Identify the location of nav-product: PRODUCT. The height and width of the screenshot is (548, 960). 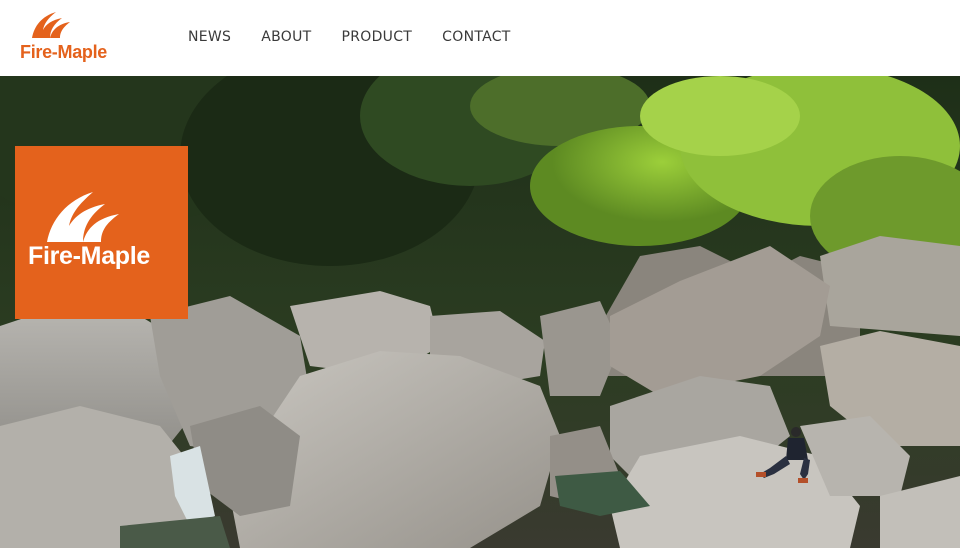
(377, 37).